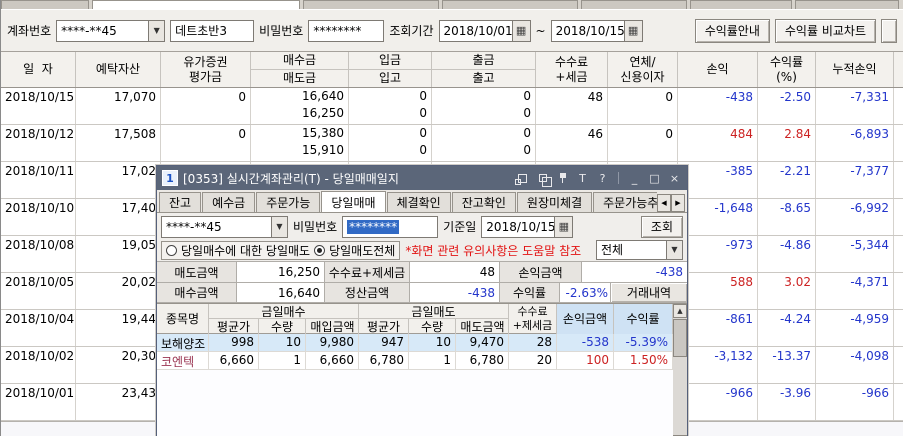 Image resolution: width=903 pixels, height=436 pixels. I want to click on duplicate-window-icon, so click(543, 179).